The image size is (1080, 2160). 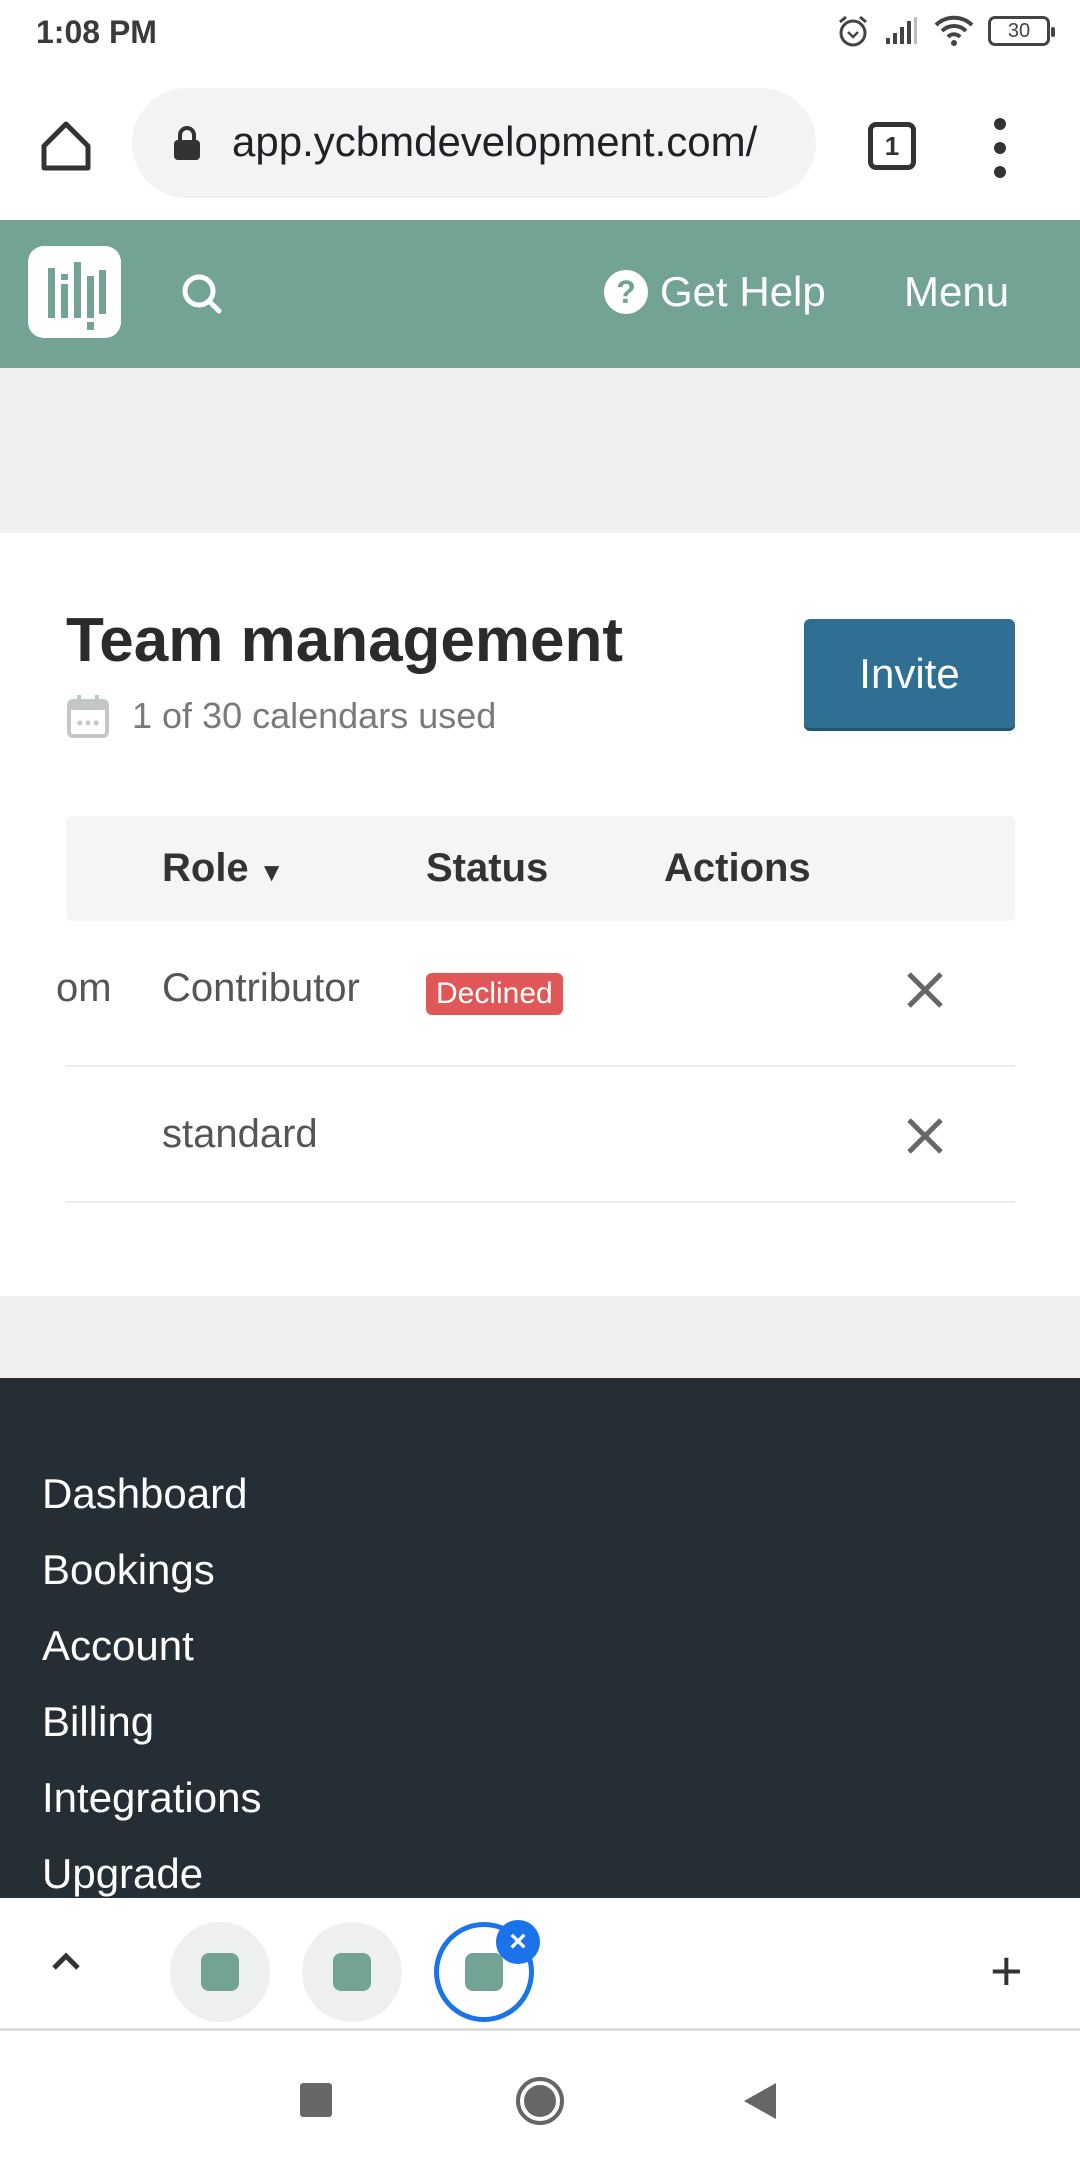 What do you see at coordinates (261, 988) in the screenshot?
I see `member-role: Contributor` at bounding box center [261, 988].